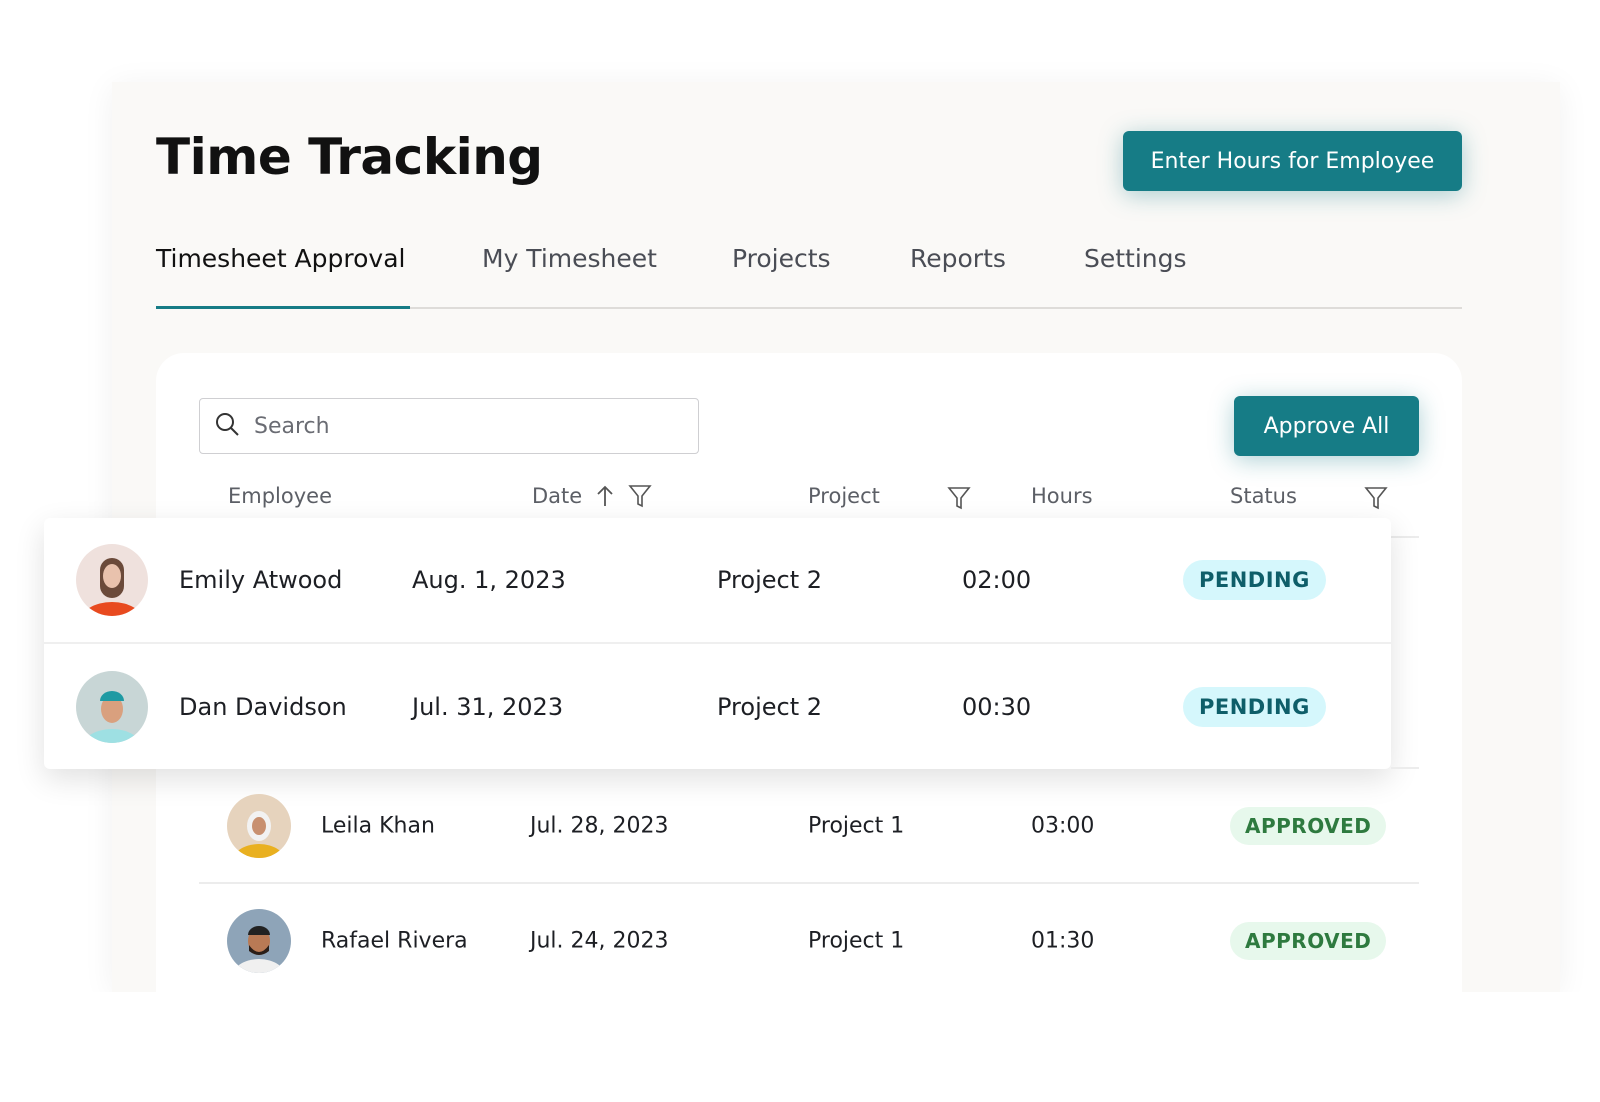 This screenshot has width=1600, height=1102. What do you see at coordinates (599, 940) in the screenshot?
I see `date-cell: Jul. 24, 2023` at bounding box center [599, 940].